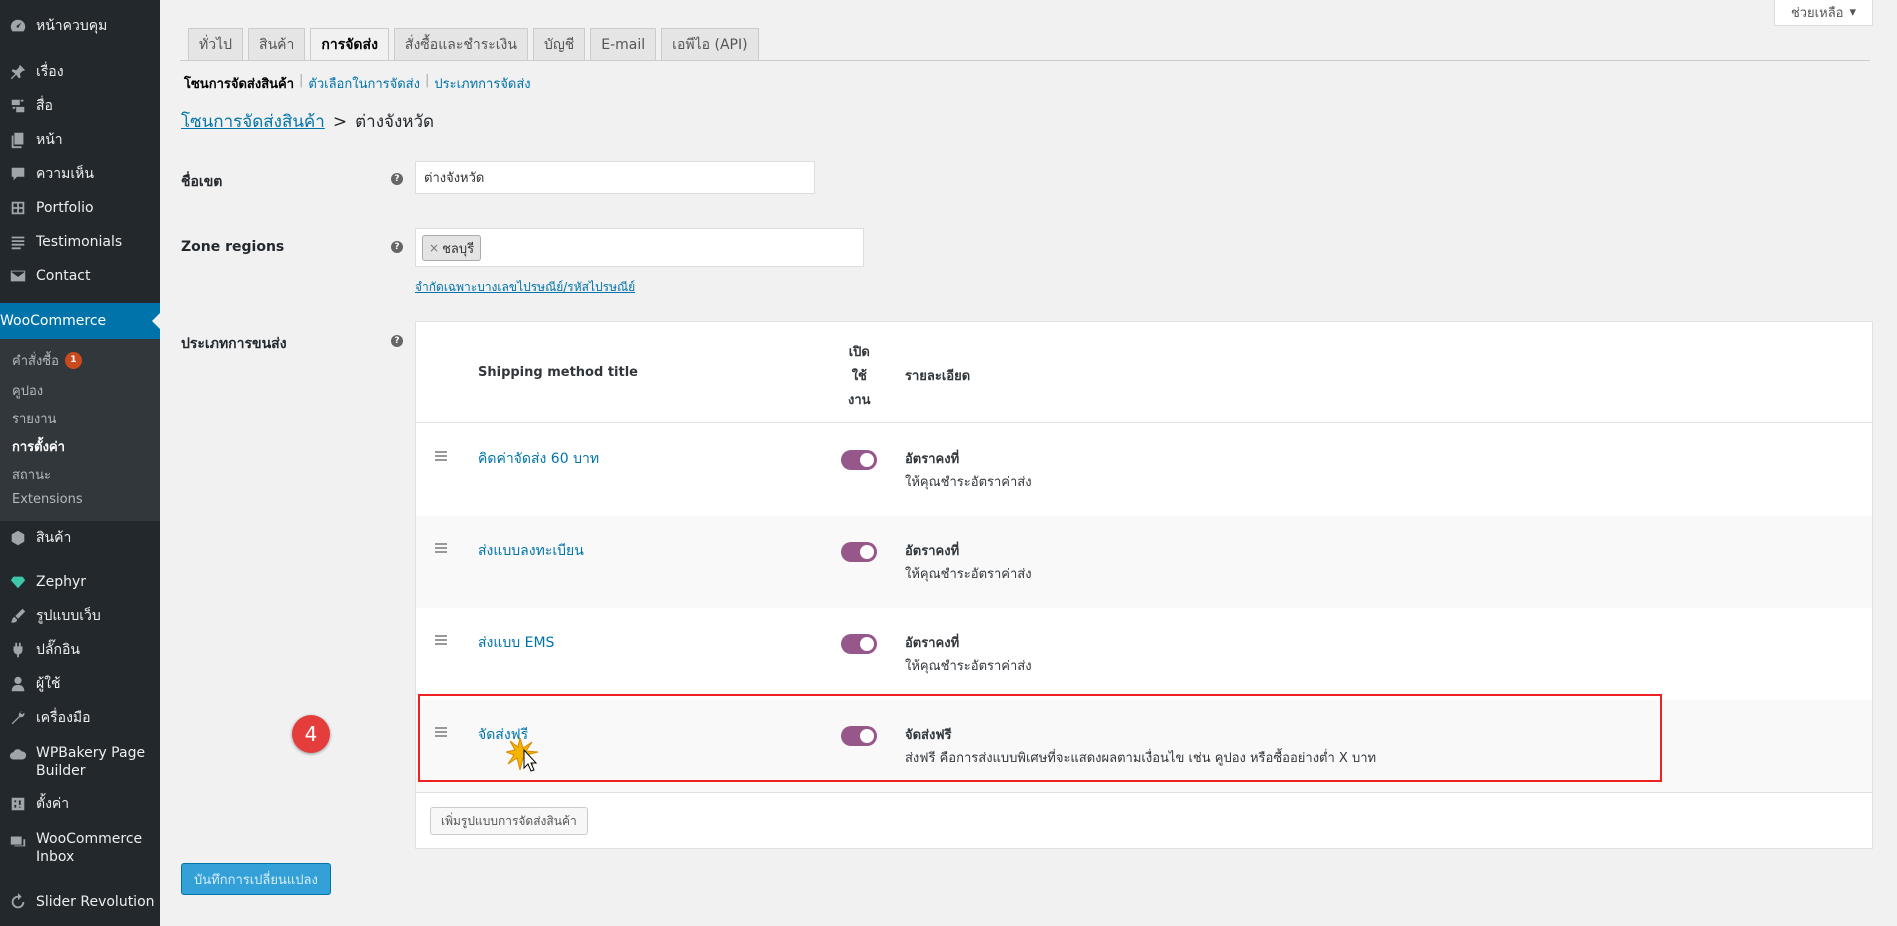  What do you see at coordinates (80, 718) in the screenshot?
I see `sidebar-item-tools: เครื่องมือ` at bounding box center [80, 718].